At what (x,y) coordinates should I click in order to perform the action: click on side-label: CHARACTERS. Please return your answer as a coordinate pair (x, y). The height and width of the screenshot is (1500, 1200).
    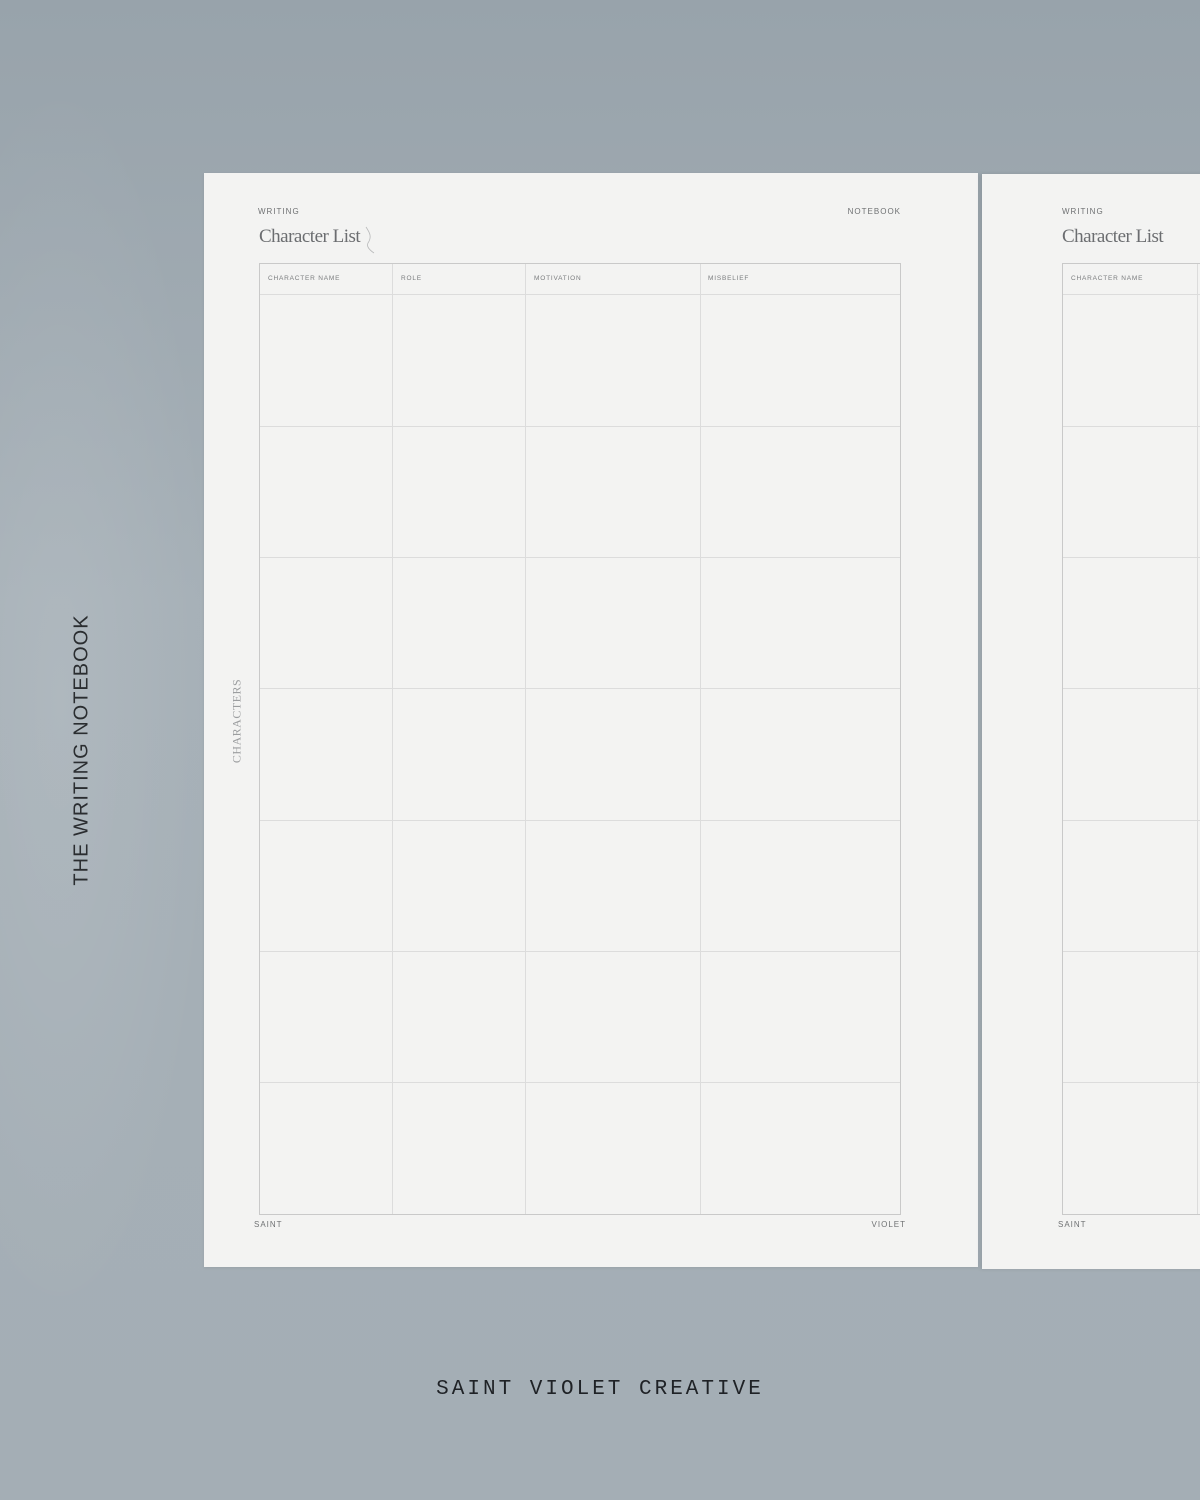
    Looking at the image, I should click on (236, 721).